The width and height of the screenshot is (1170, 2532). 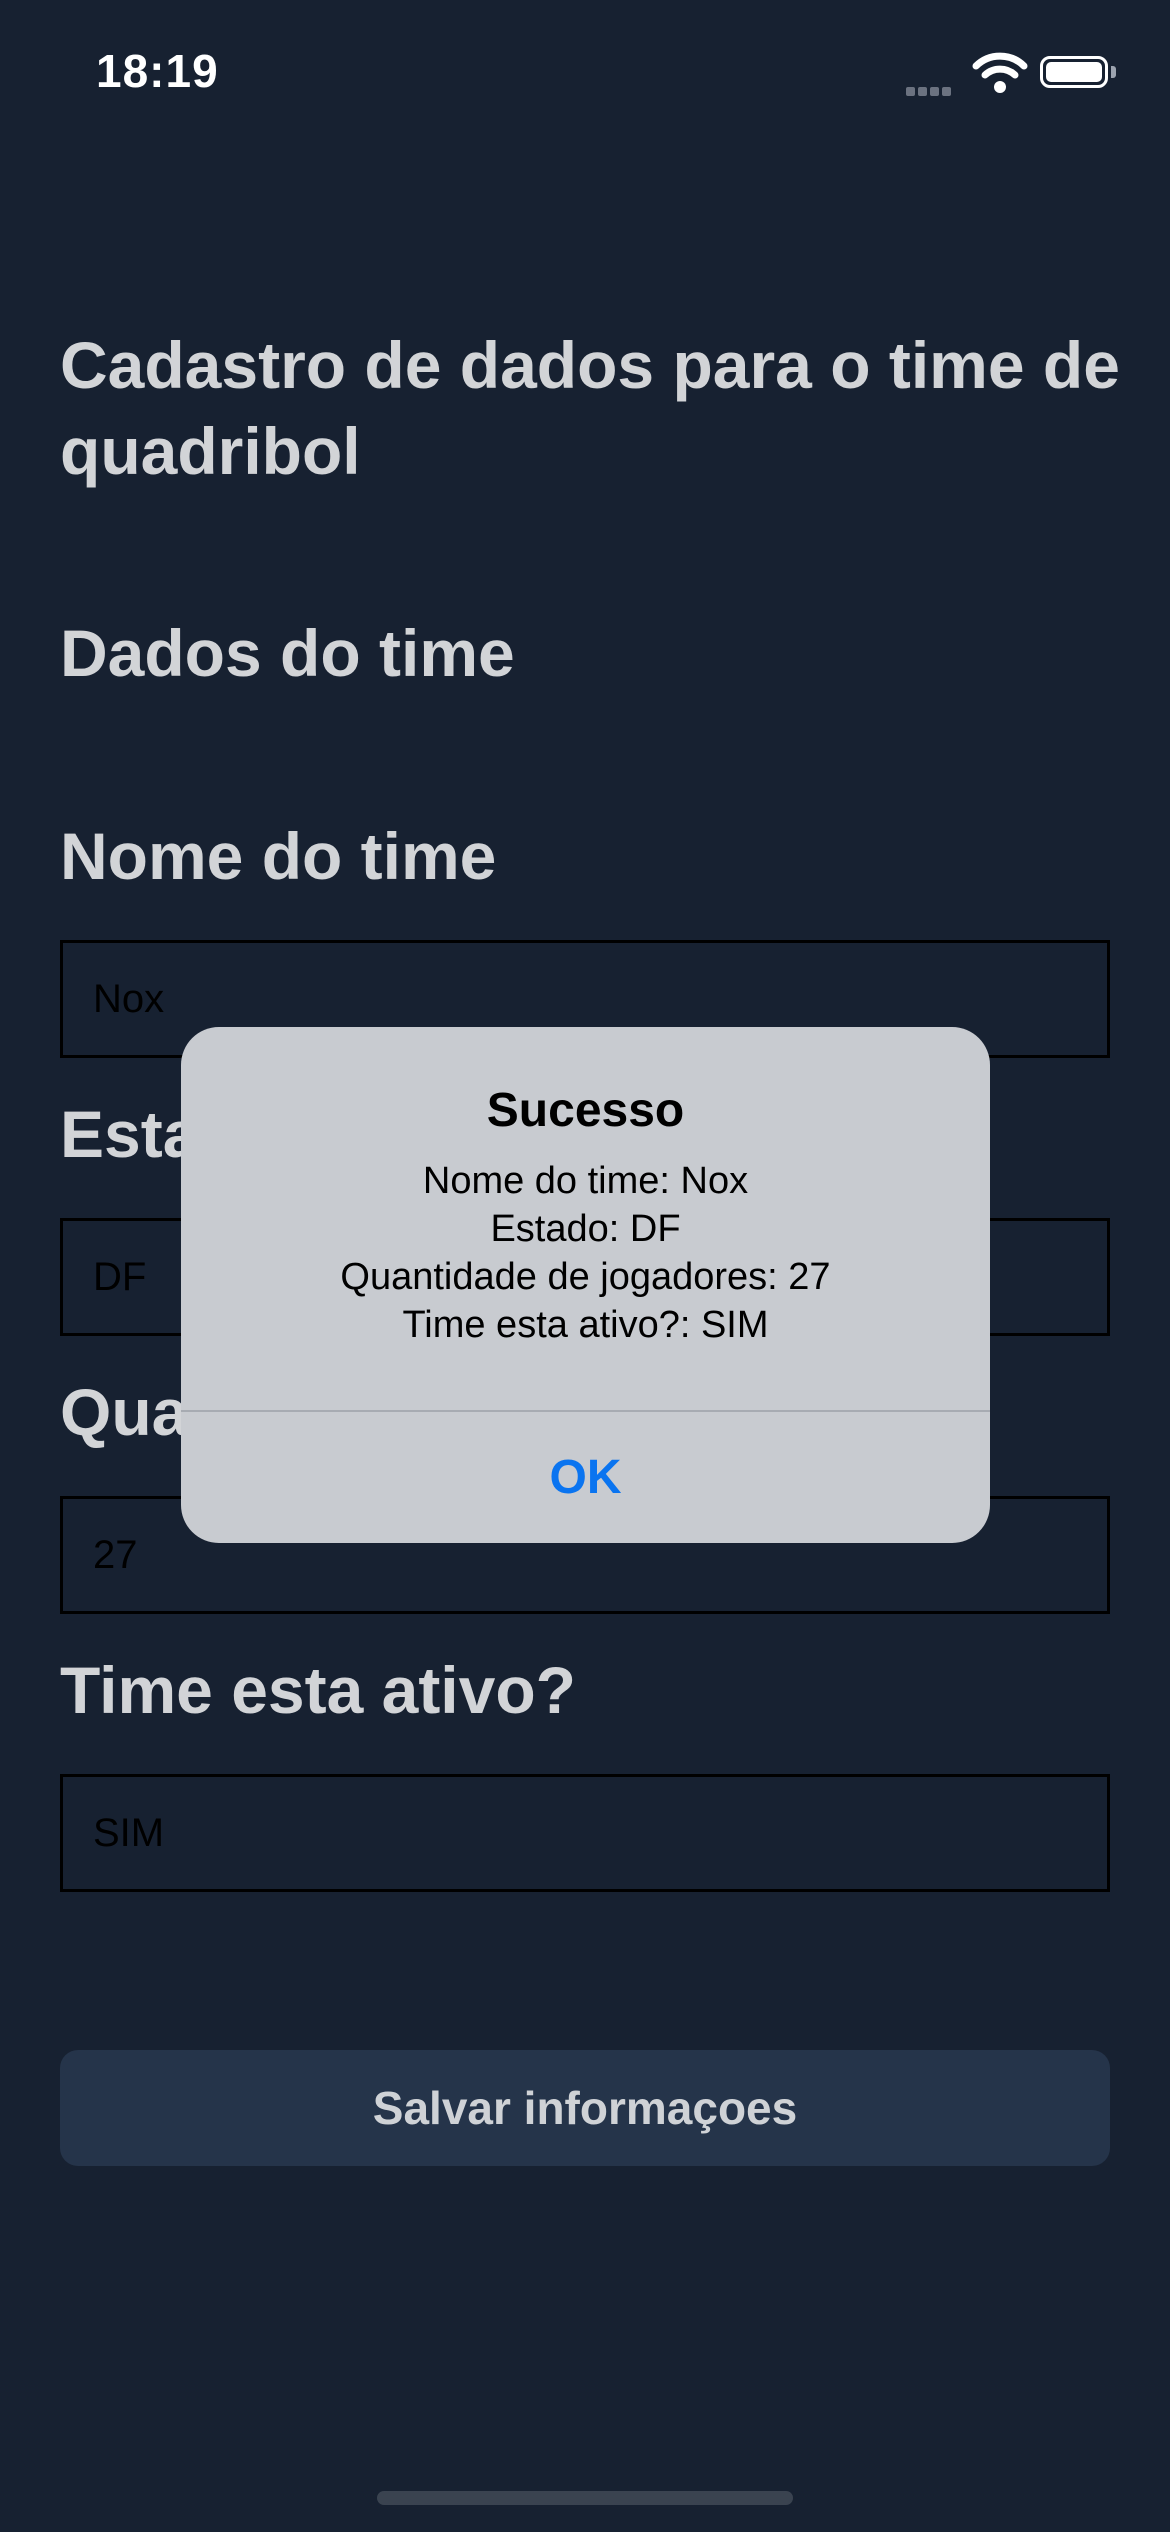 I want to click on alert-line: Time esta ativo?: SIM, so click(x=585, y=1325).